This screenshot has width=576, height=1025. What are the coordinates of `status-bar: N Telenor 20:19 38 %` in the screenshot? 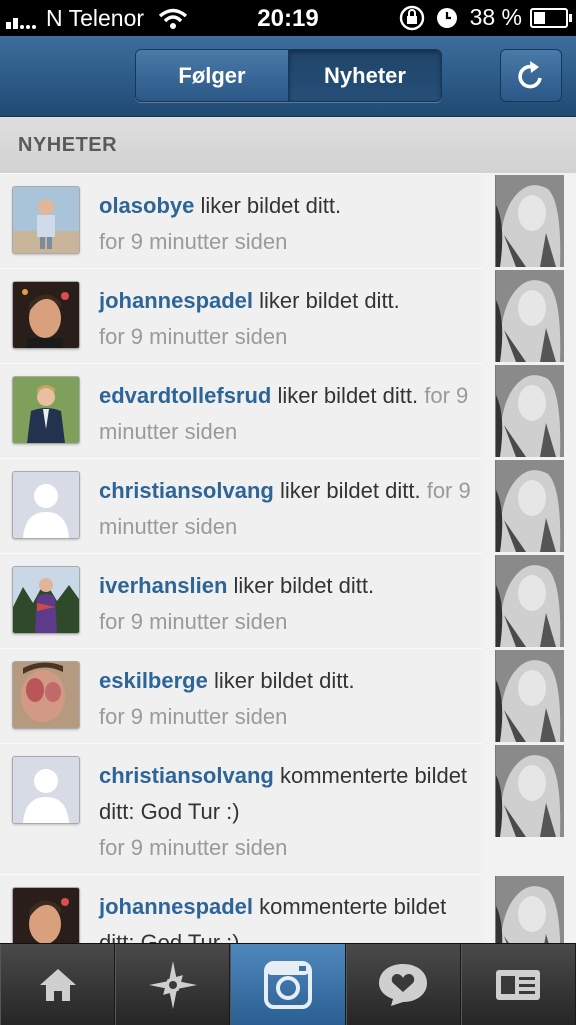 It's located at (288, 18).